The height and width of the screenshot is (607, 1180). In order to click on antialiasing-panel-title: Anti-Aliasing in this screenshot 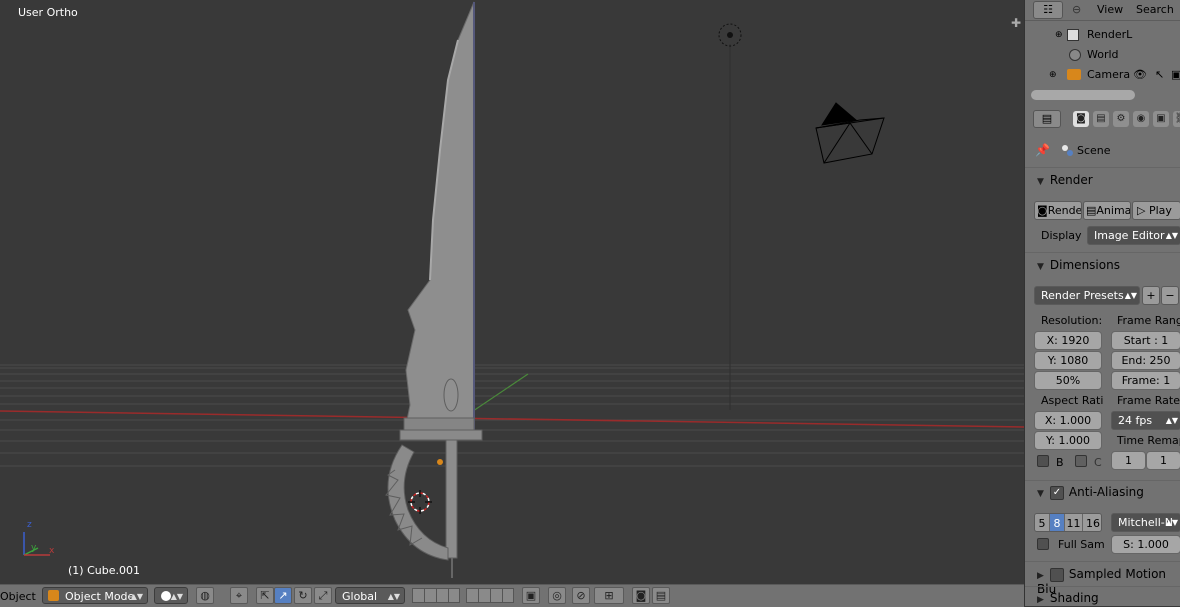, I will do `click(1106, 492)`.